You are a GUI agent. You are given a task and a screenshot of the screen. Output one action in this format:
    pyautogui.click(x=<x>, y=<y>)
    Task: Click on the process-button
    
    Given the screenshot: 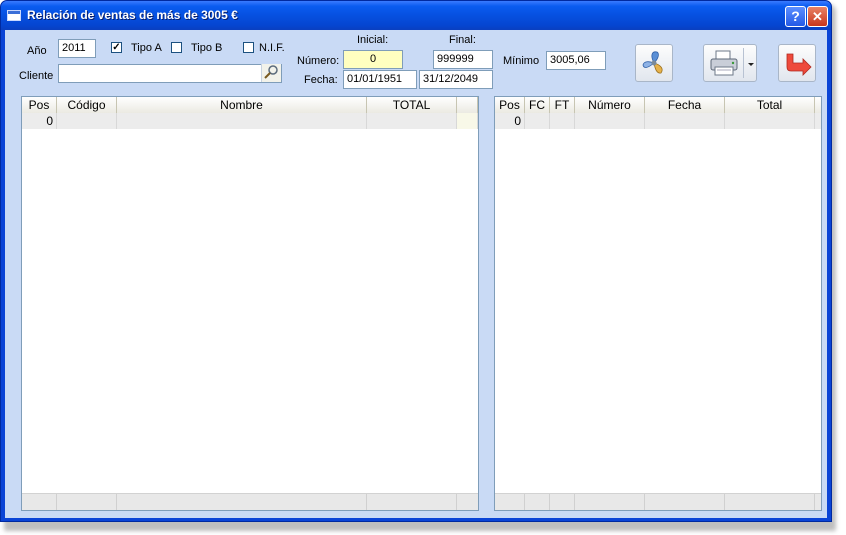 What is the action you would take?
    pyautogui.click(x=654, y=63)
    